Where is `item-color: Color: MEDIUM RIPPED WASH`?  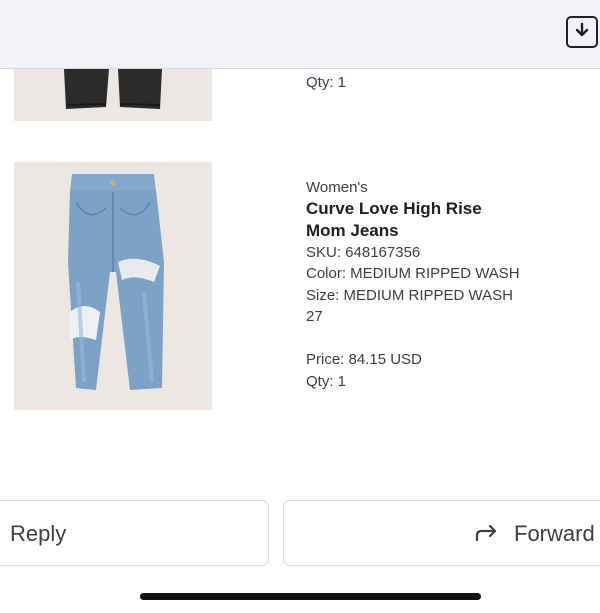 item-color: Color: MEDIUM RIPPED WASH is located at coordinates (413, 273).